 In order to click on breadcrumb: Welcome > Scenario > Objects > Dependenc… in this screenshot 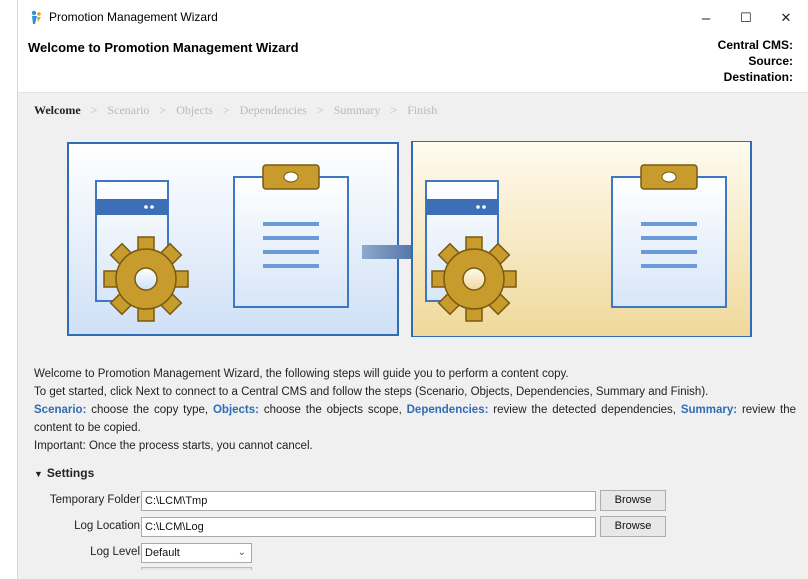, I will do `click(235, 110)`.